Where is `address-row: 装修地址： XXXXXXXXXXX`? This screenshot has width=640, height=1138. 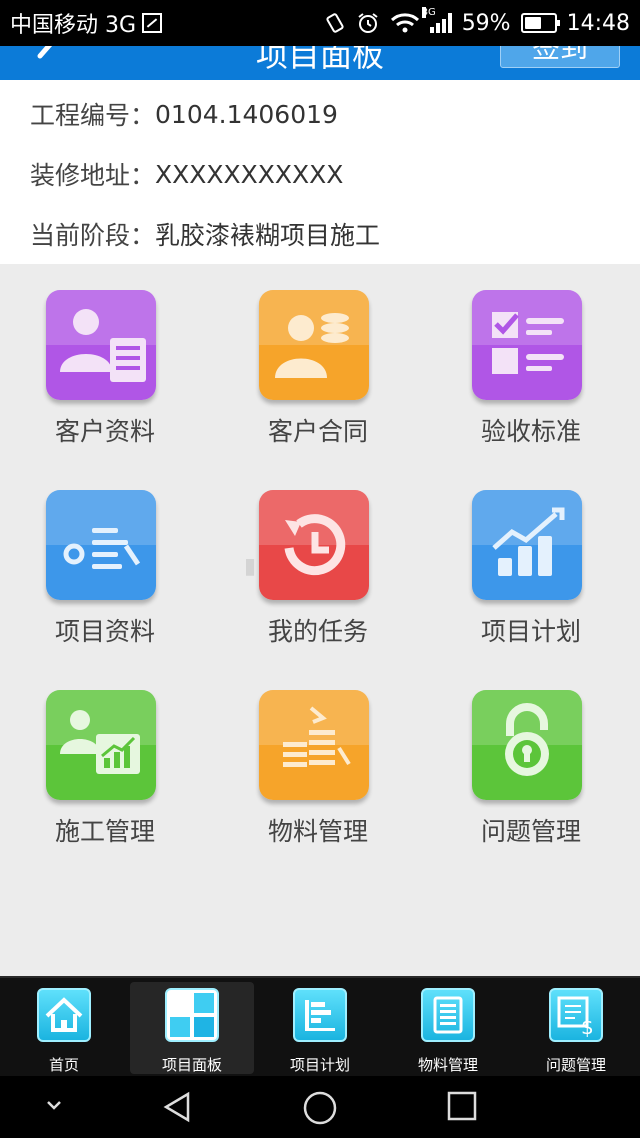
address-row: 装修地址： XXXXXXXXXXX is located at coordinates (320, 174).